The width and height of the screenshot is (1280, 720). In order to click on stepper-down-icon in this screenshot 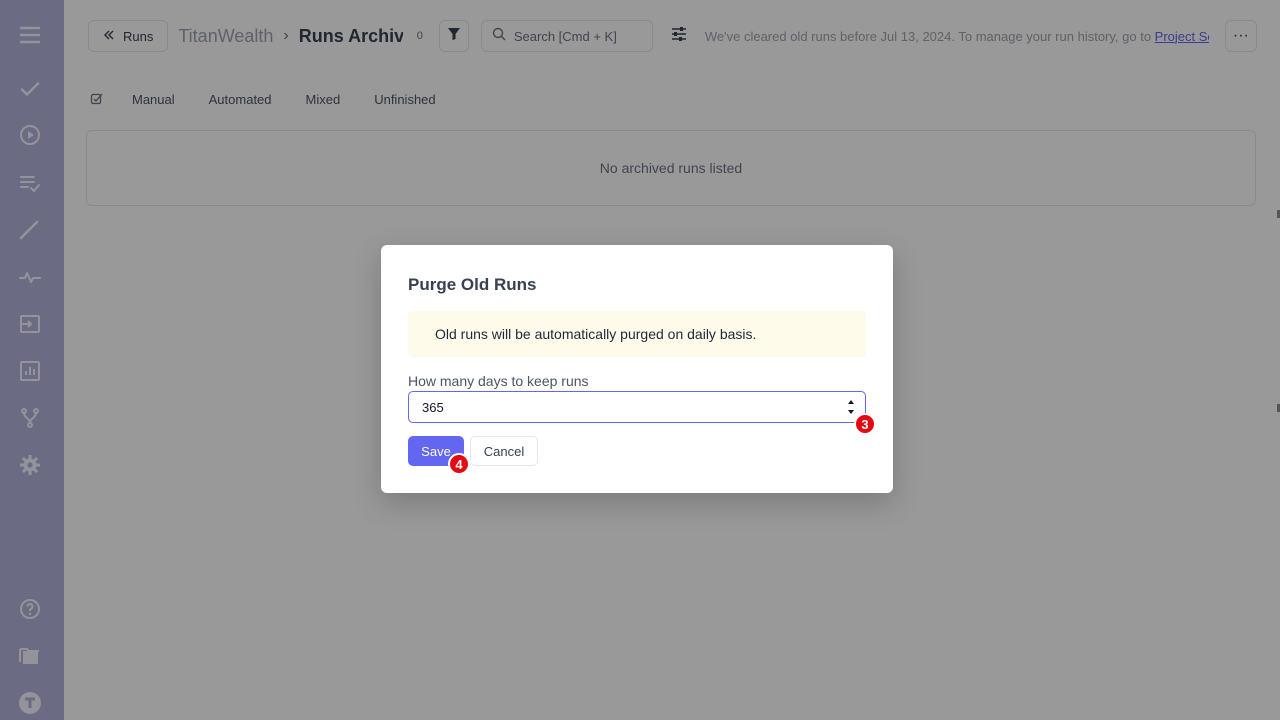, I will do `click(850, 412)`.